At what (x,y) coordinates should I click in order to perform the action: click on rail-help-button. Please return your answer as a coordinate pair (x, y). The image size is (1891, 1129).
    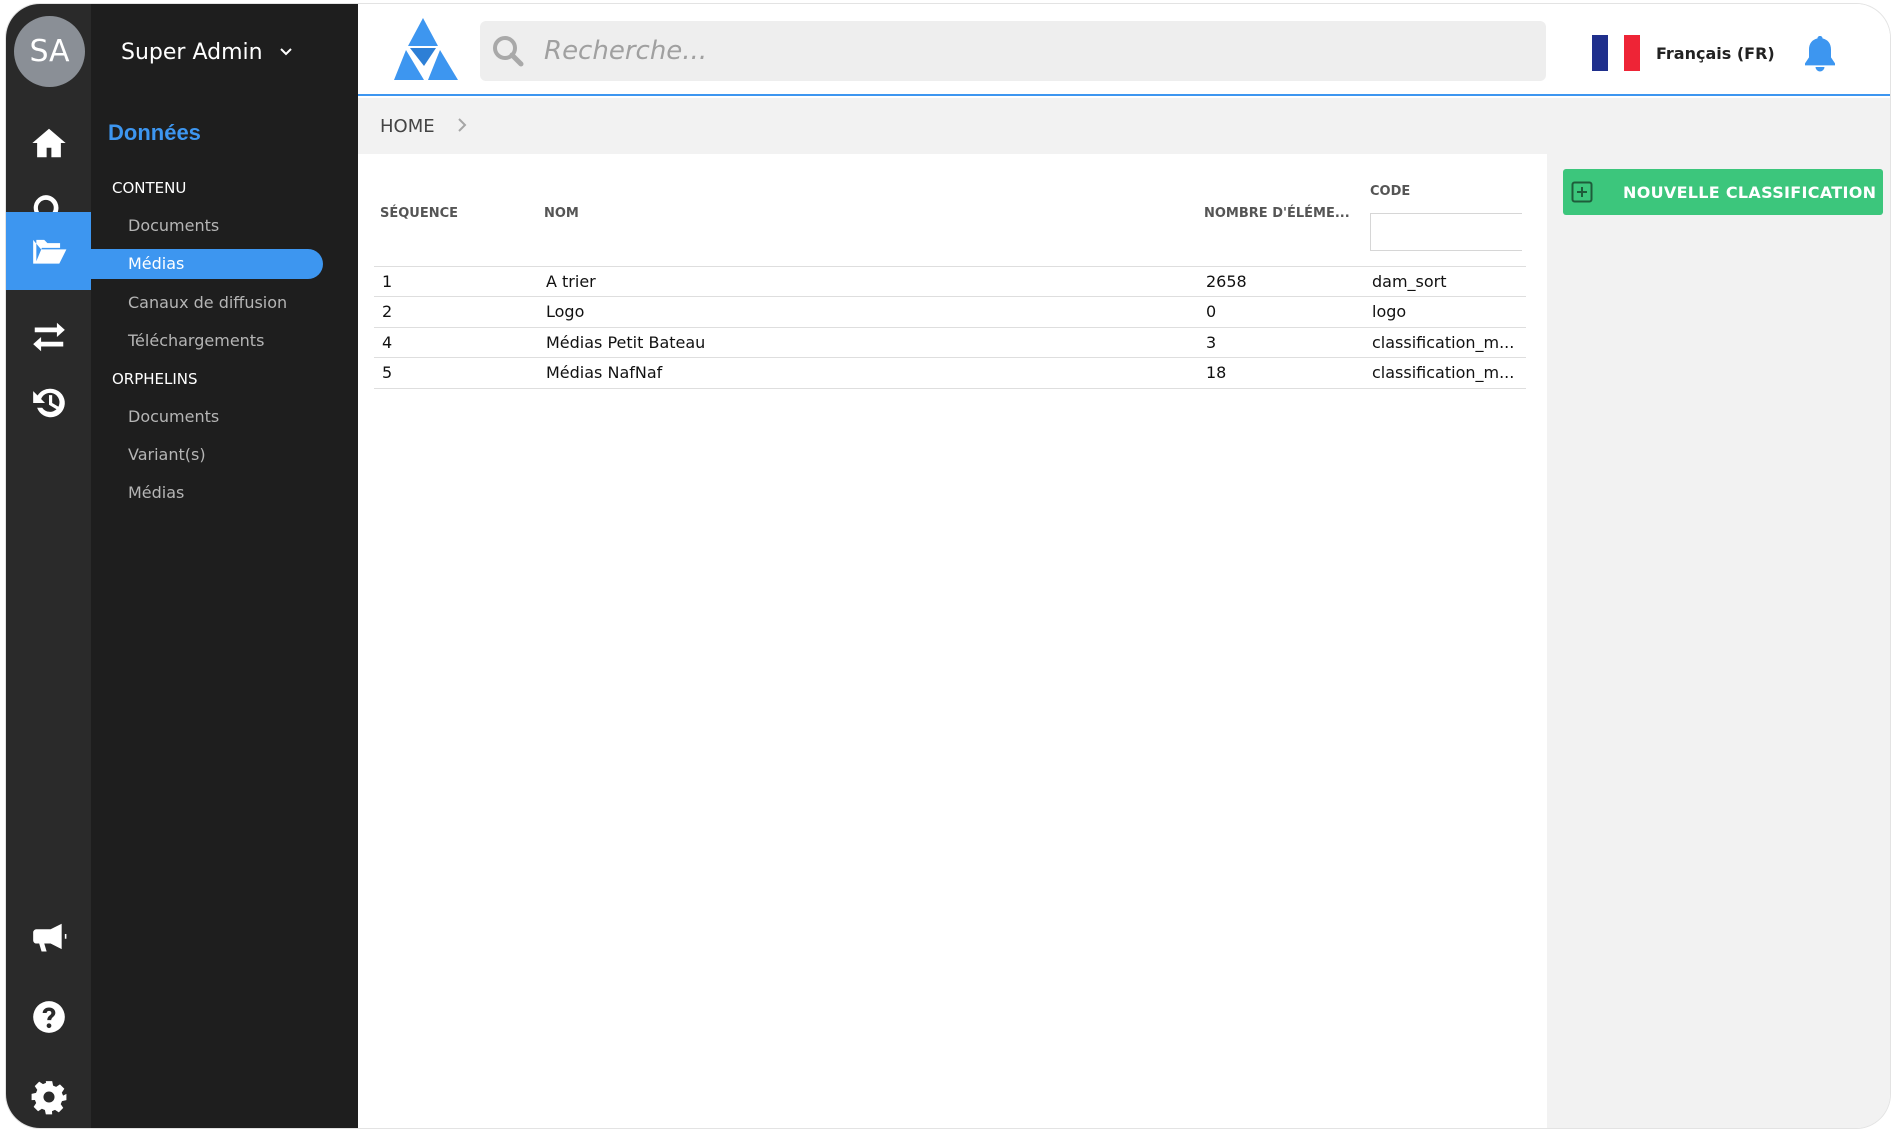
    Looking at the image, I should click on (48, 1017).